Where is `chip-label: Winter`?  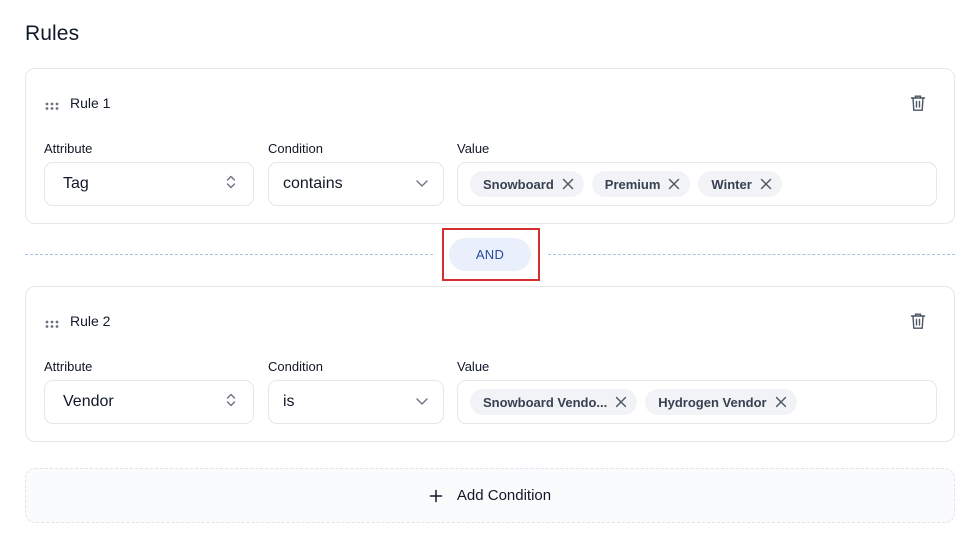
chip-label: Winter is located at coordinates (731, 184).